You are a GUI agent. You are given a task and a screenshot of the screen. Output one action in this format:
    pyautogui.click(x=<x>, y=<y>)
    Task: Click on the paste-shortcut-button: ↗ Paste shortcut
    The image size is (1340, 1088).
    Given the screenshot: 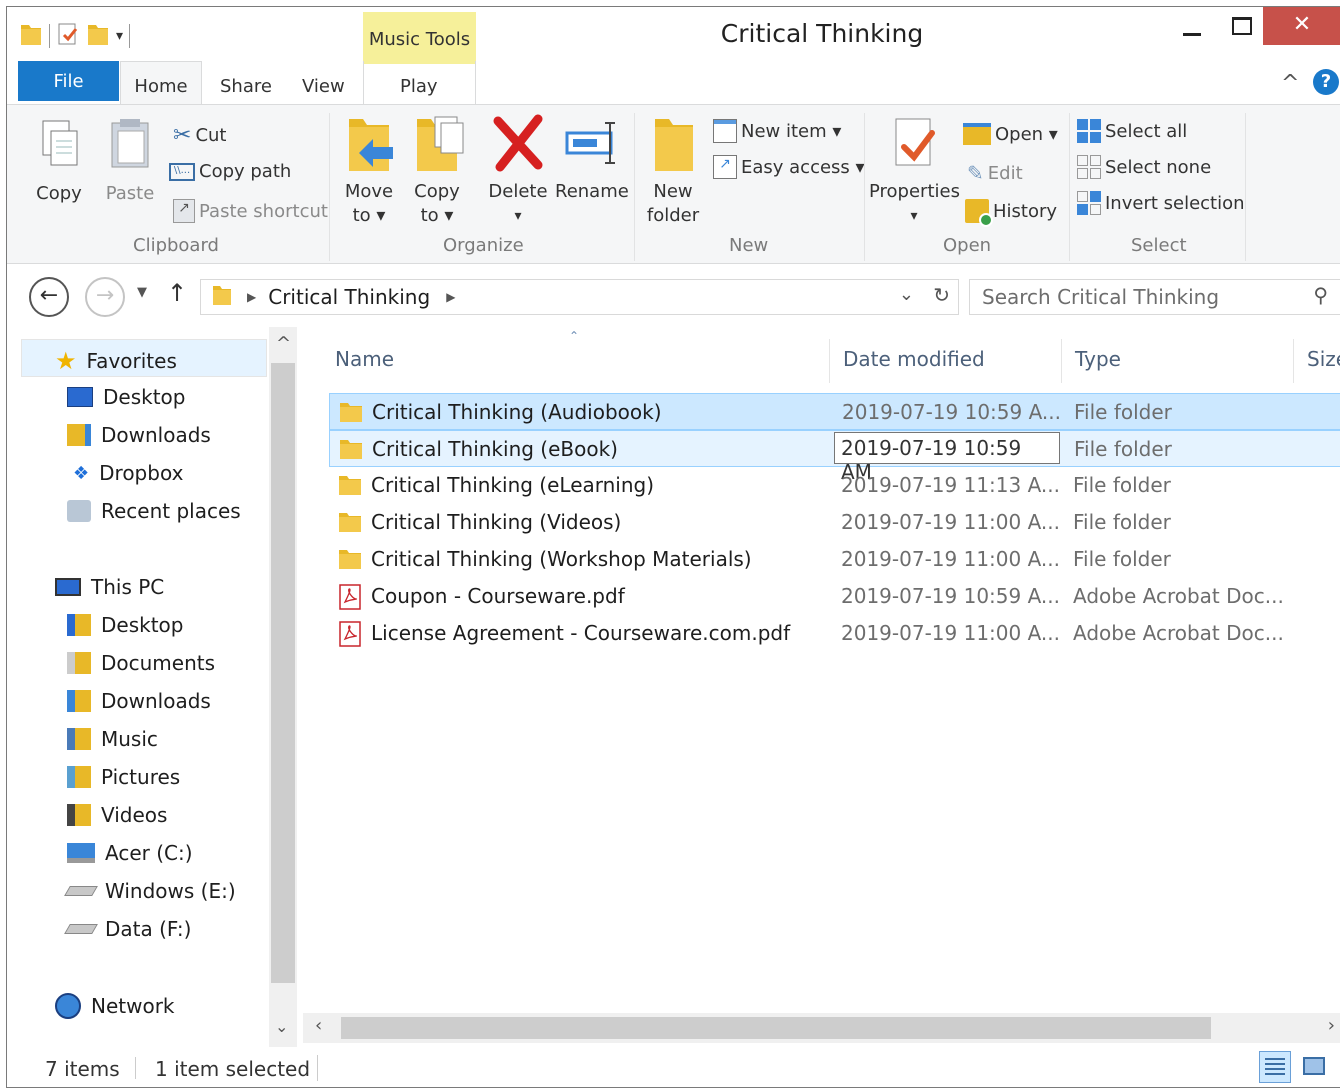 What is the action you would take?
    pyautogui.click(x=250, y=211)
    